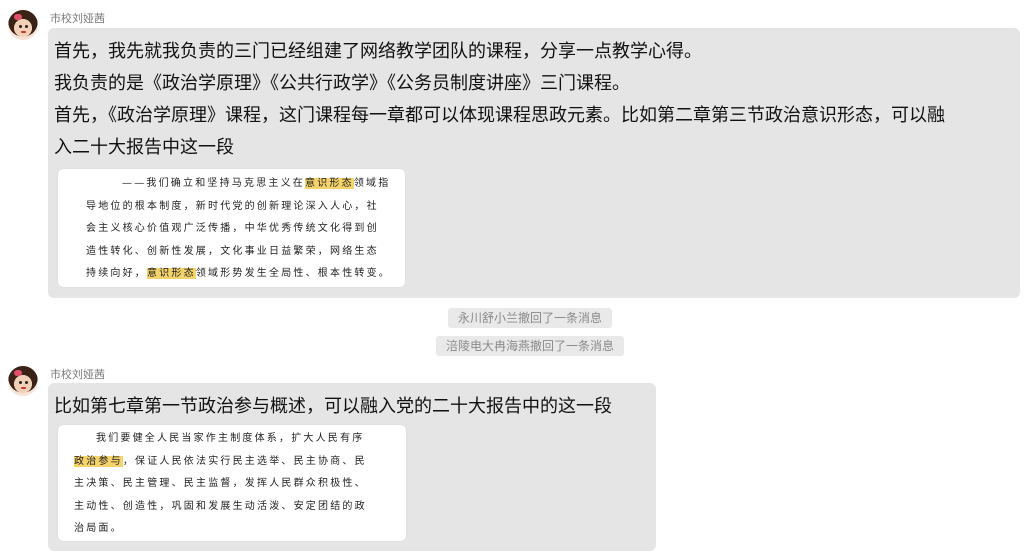 The width and height of the screenshot is (1024, 555). Describe the element at coordinates (98, 461) in the screenshot. I see `highlight: 政治参与` at that location.